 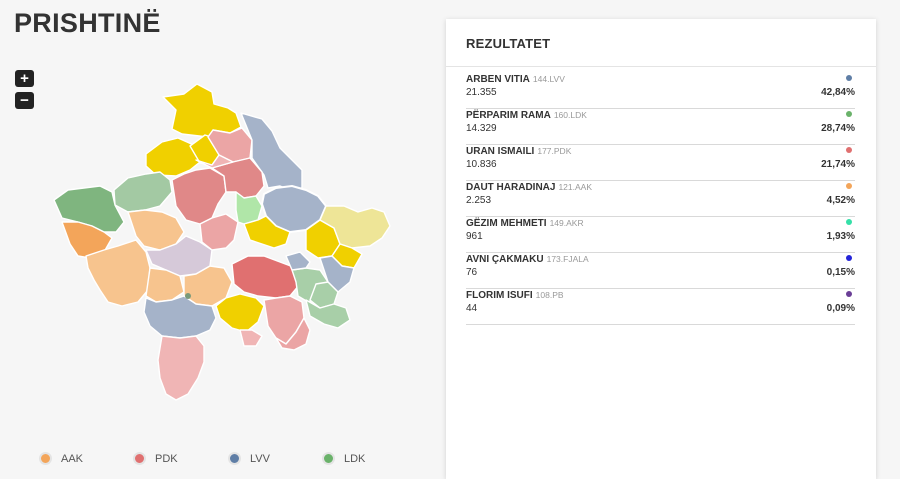 What do you see at coordinates (838, 92) in the screenshot?
I see `candidate-percent: 42,84%` at bounding box center [838, 92].